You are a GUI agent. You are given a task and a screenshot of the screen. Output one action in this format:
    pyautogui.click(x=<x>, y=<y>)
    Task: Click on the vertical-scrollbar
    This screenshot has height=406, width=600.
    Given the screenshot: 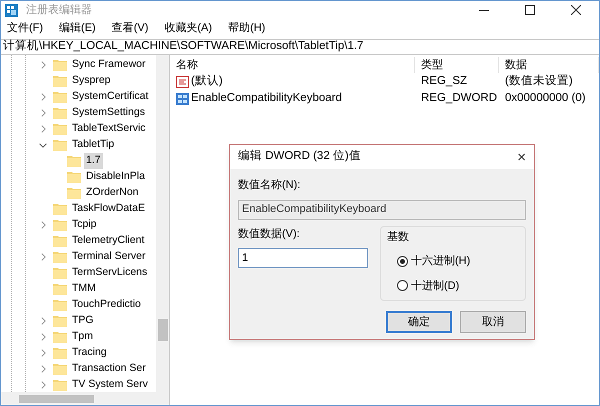 What is the action you would take?
    pyautogui.click(x=162, y=223)
    